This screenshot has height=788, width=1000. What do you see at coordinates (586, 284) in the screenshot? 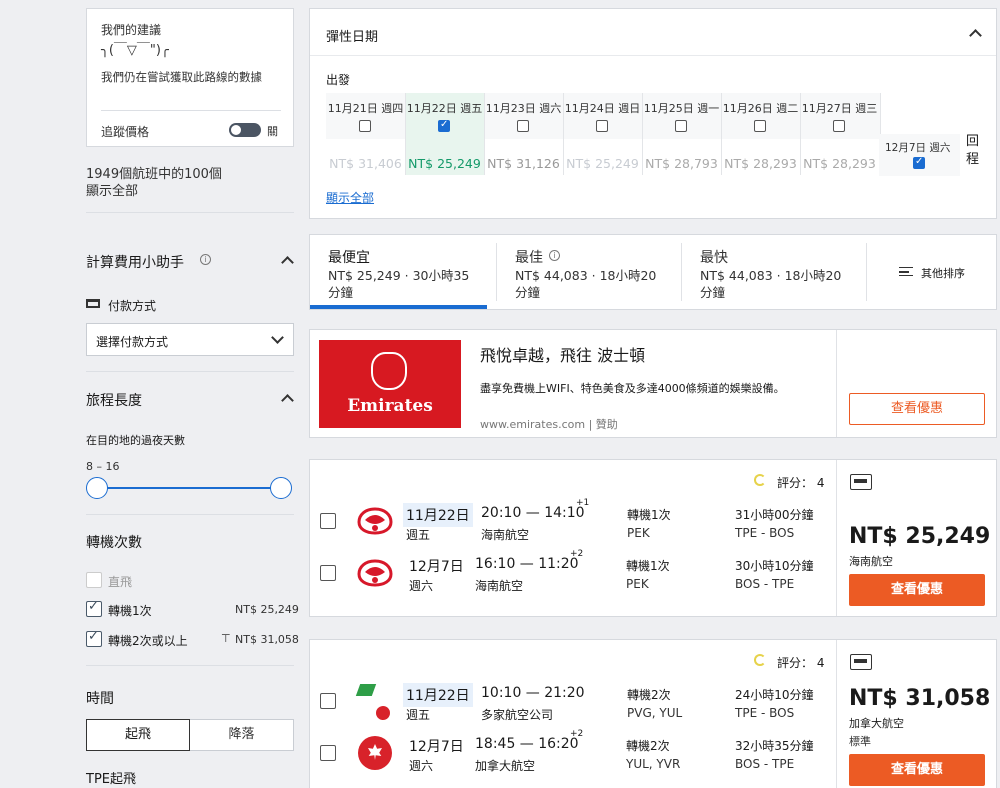
I see `sort-tab-detail: NT$ 44,083 · 18小時20分鐘` at bounding box center [586, 284].